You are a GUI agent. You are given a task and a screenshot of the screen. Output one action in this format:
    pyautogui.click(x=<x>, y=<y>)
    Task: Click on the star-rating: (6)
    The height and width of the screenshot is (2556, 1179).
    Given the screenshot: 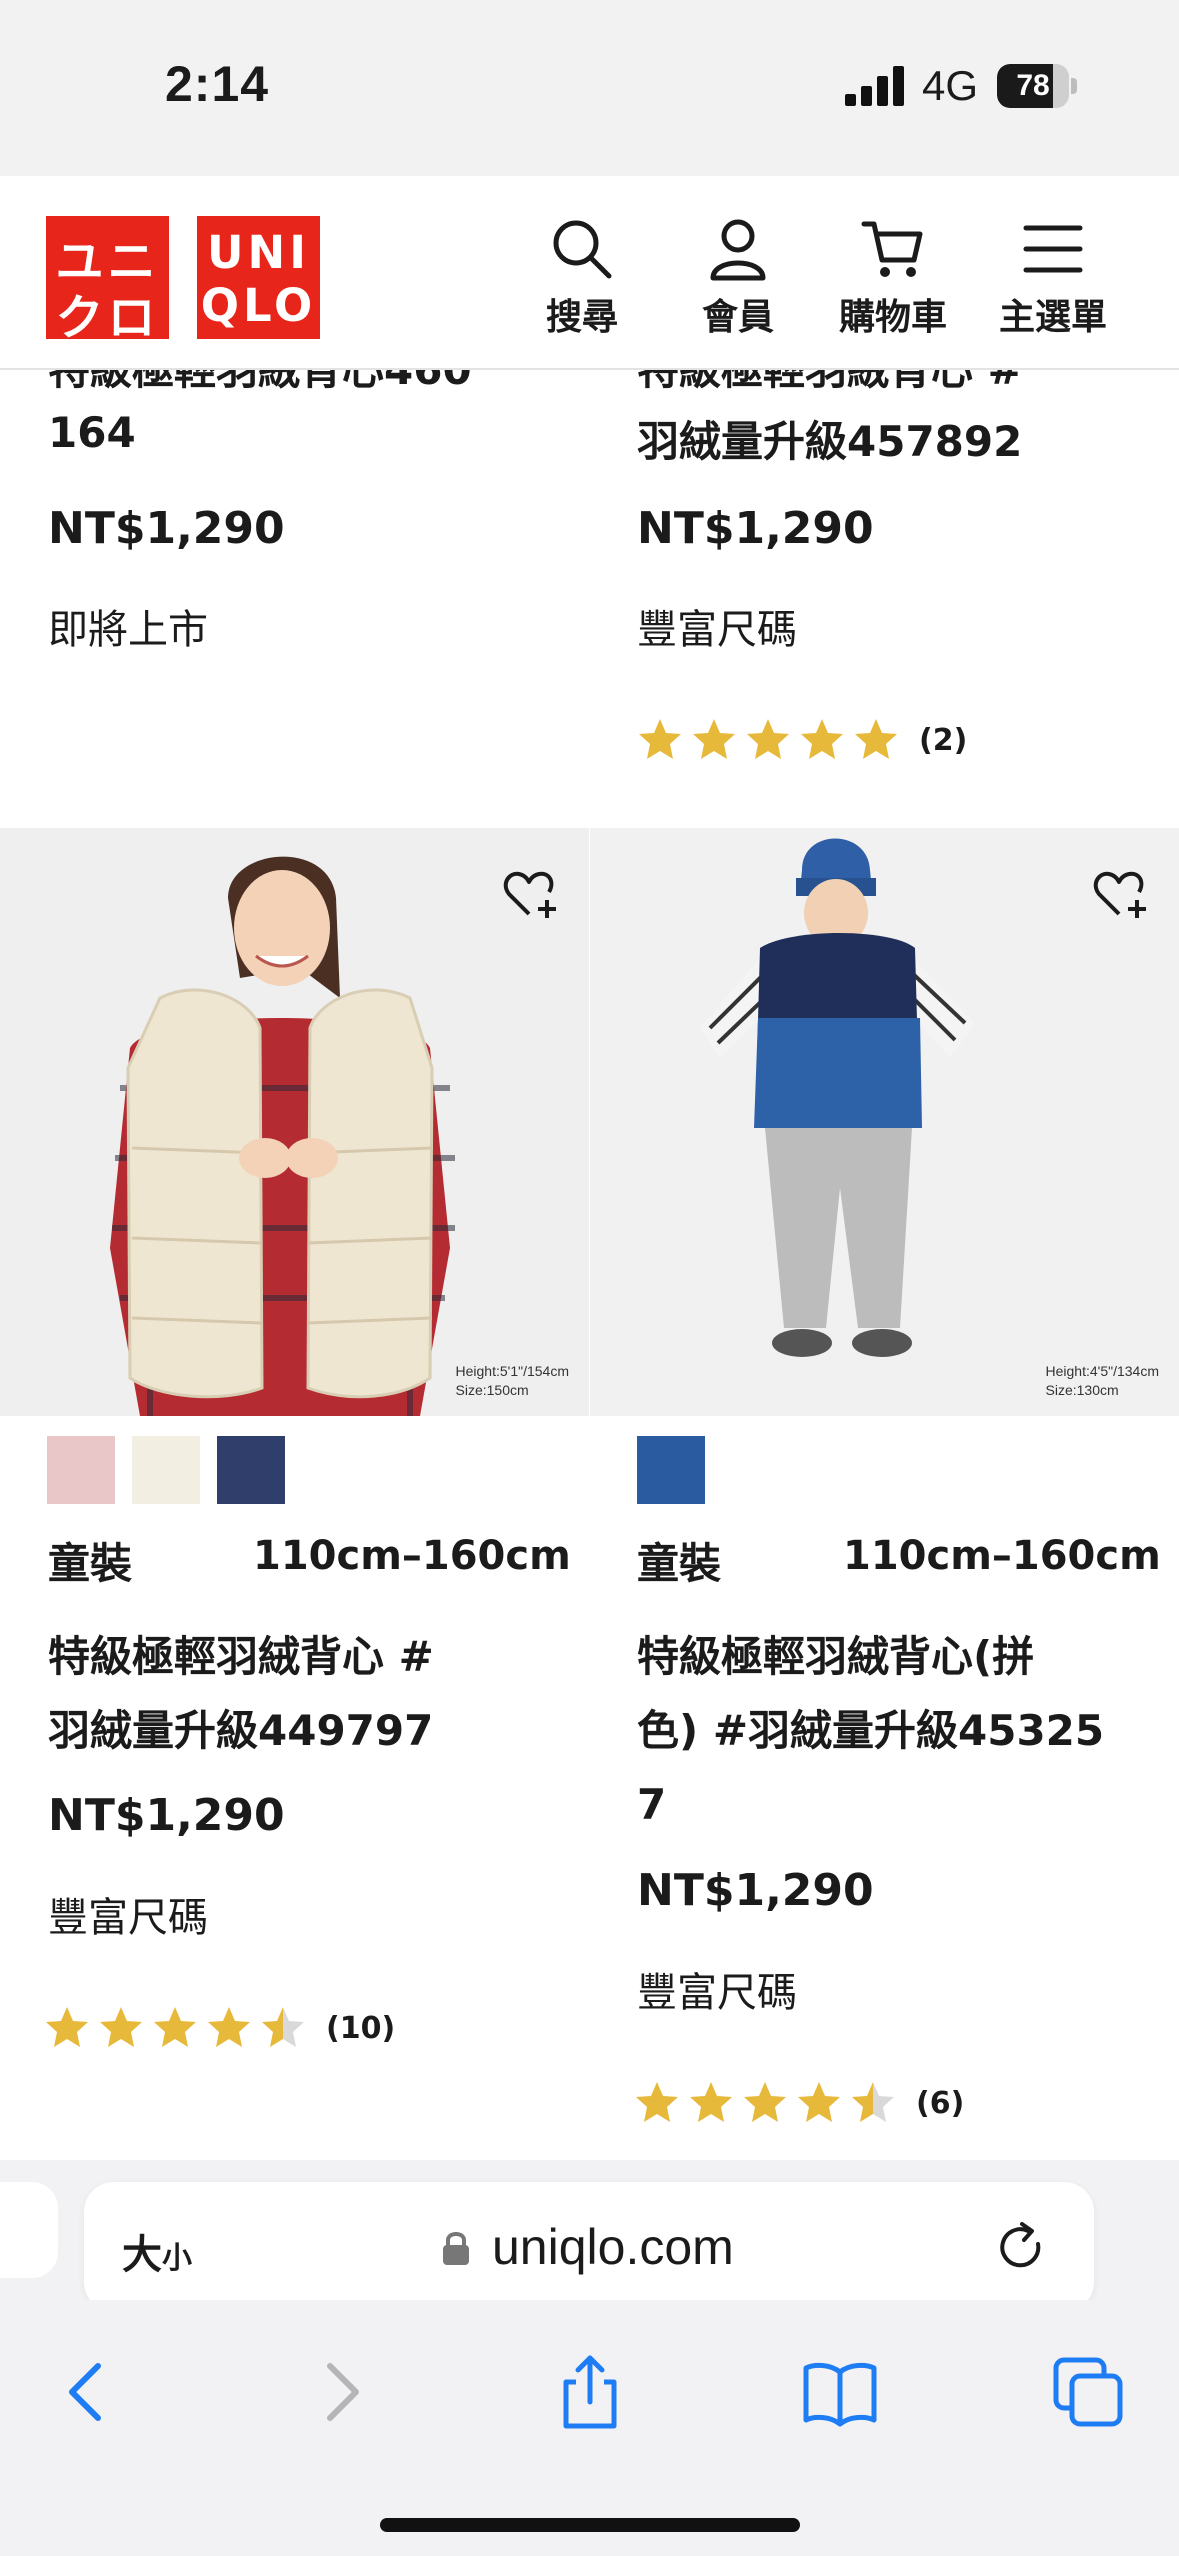 What is the action you would take?
    pyautogui.click(x=799, y=2103)
    